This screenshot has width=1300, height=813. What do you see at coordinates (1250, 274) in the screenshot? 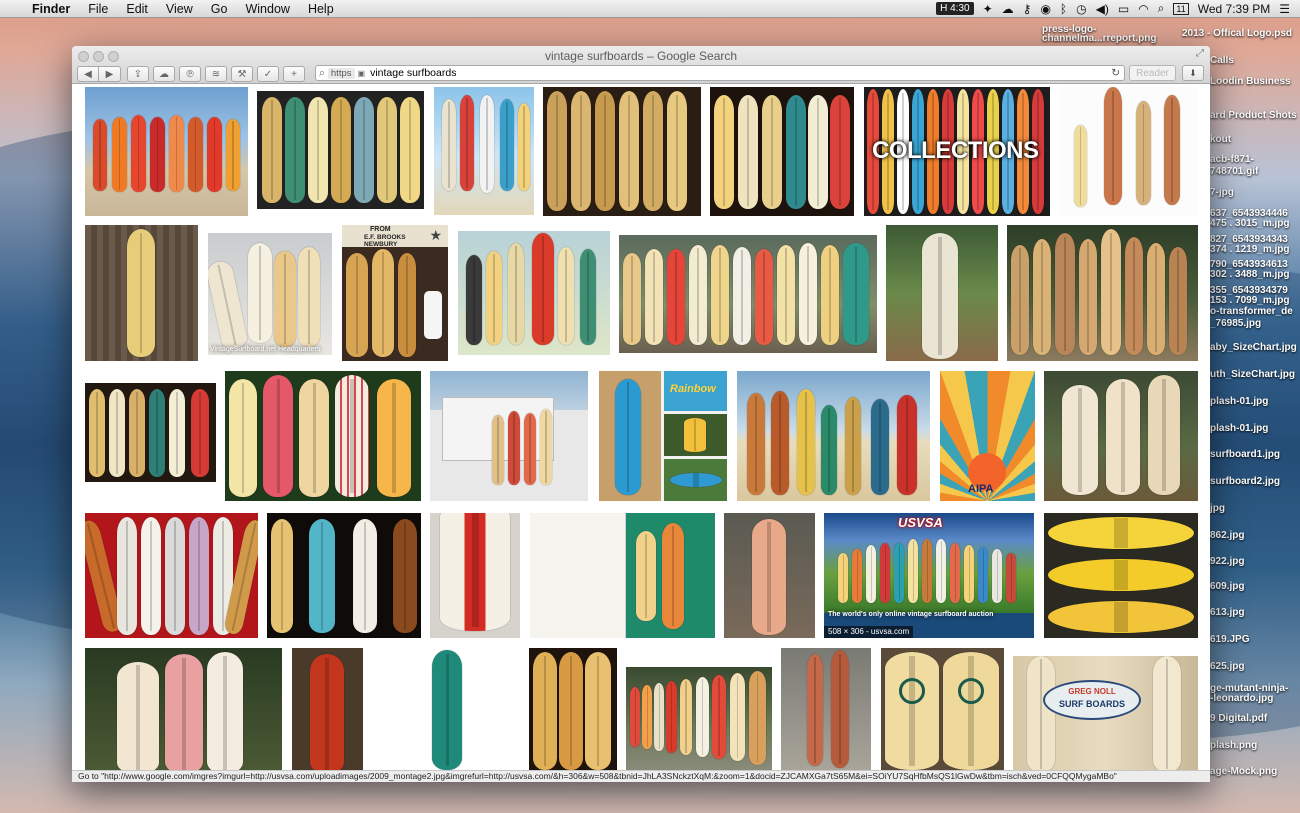
I see `desktop-file-label: 302 . 3488_m.jpg` at bounding box center [1250, 274].